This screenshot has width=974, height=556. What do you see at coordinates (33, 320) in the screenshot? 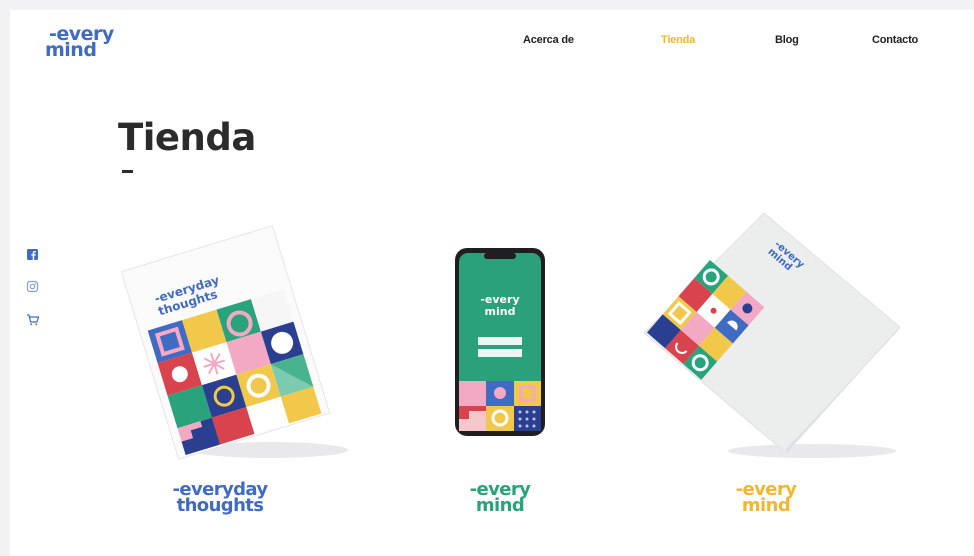
I see `cart-icon` at bounding box center [33, 320].